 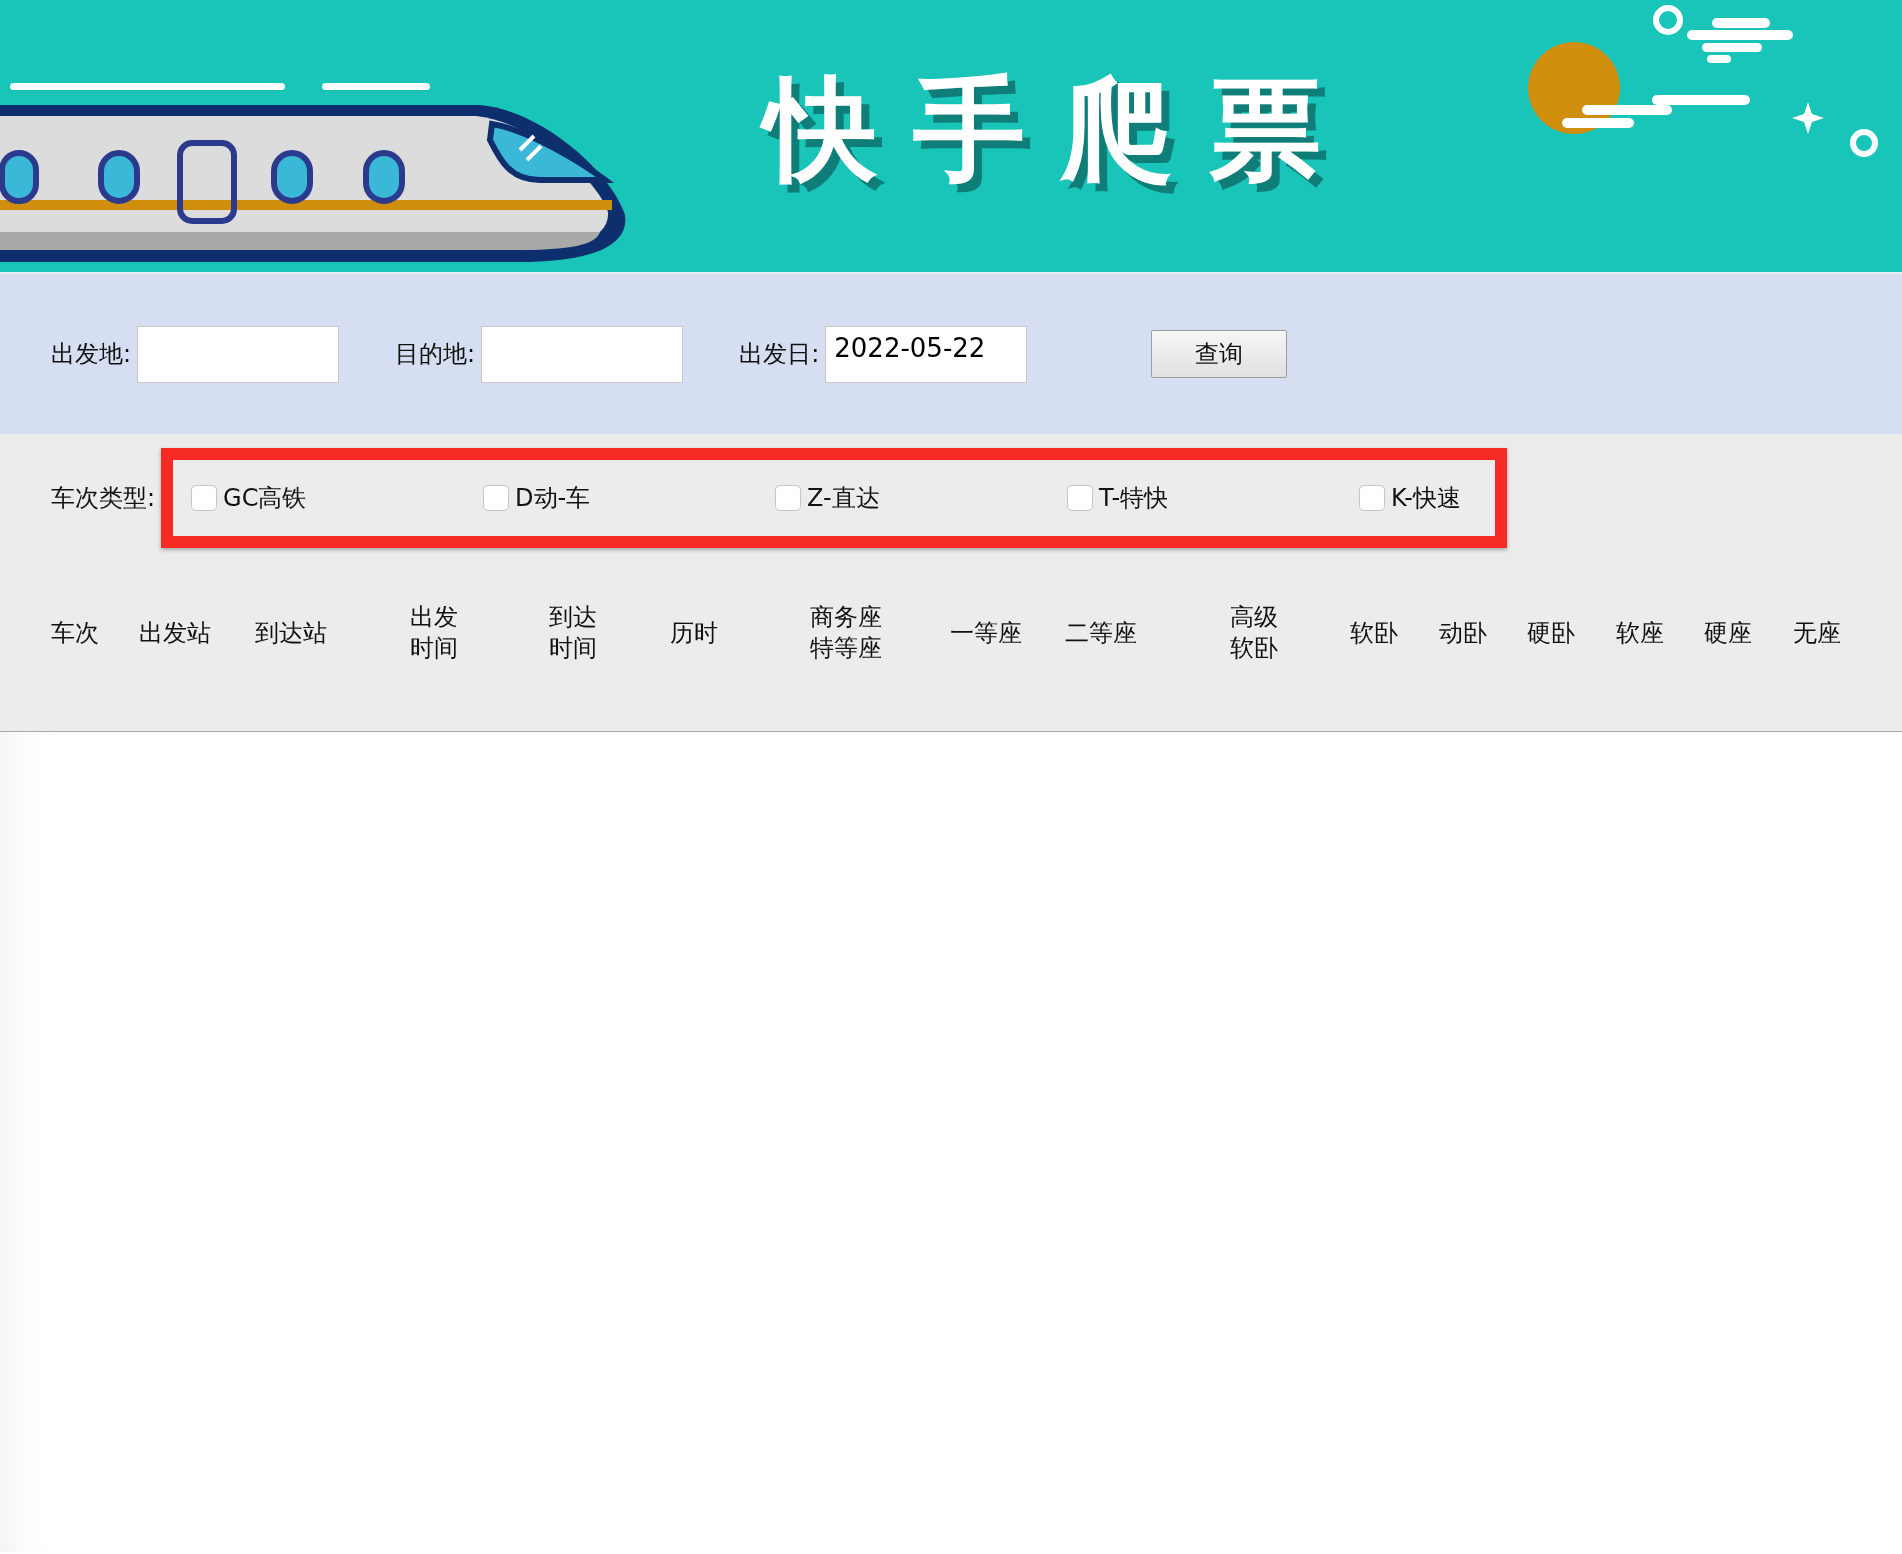 I want to click on checkbox-label: D动-车, so click(x=553, y=498).